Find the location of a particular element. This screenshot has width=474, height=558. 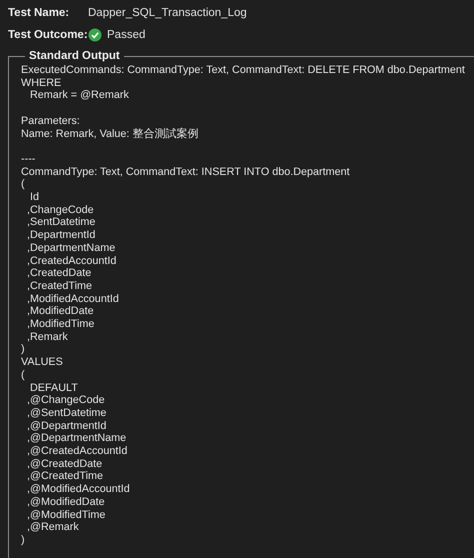

output-line: ,SentDatetime is located at coordinates (61, 223).